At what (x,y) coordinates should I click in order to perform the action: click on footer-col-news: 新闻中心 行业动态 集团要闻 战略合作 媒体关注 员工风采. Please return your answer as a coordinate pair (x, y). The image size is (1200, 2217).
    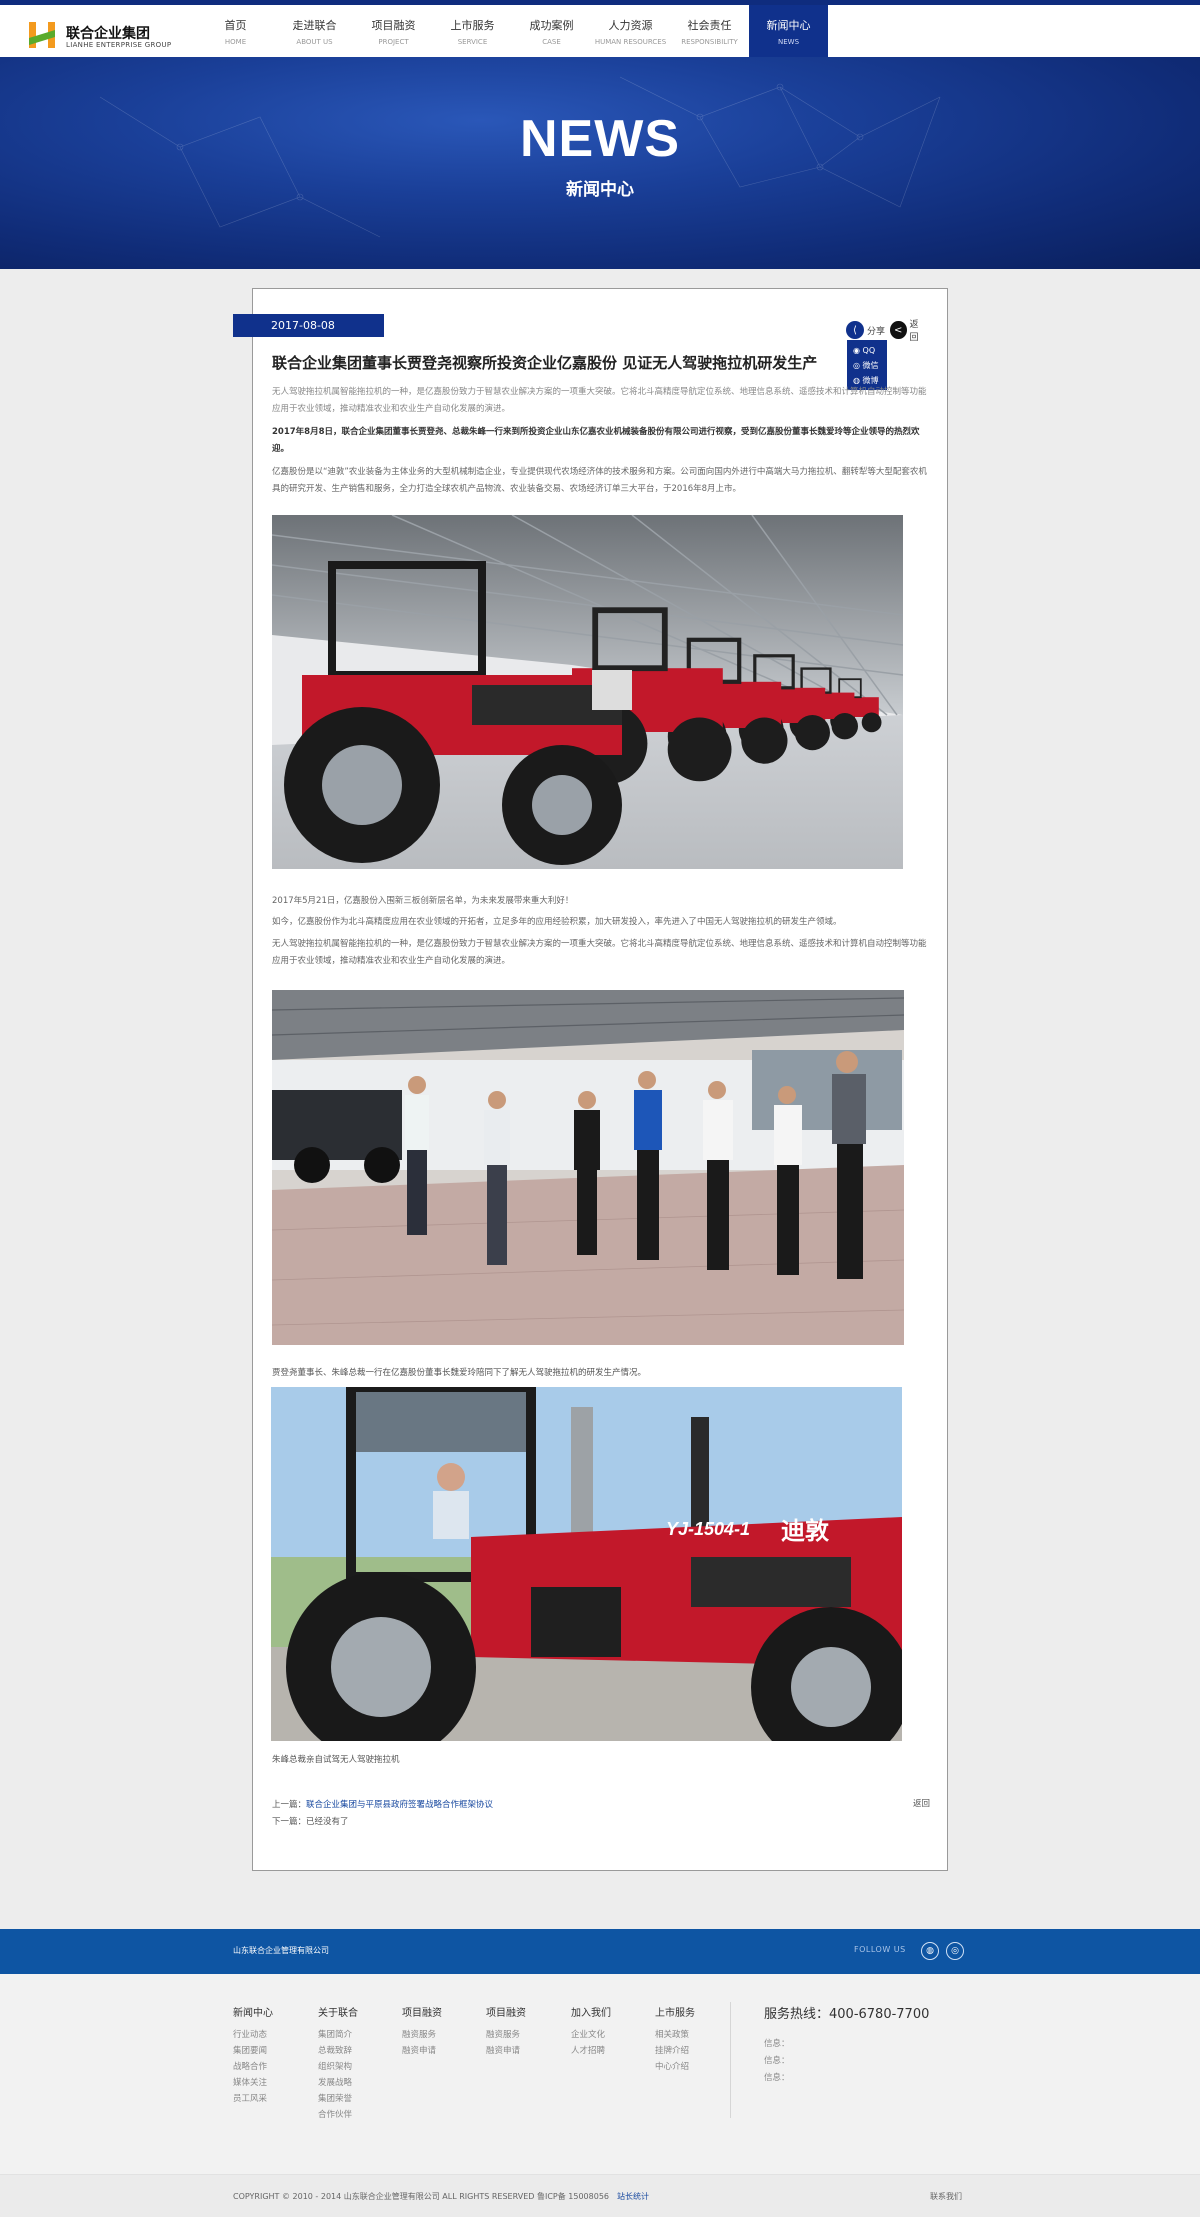
    Looking at the image, I should click on (253, 2055).